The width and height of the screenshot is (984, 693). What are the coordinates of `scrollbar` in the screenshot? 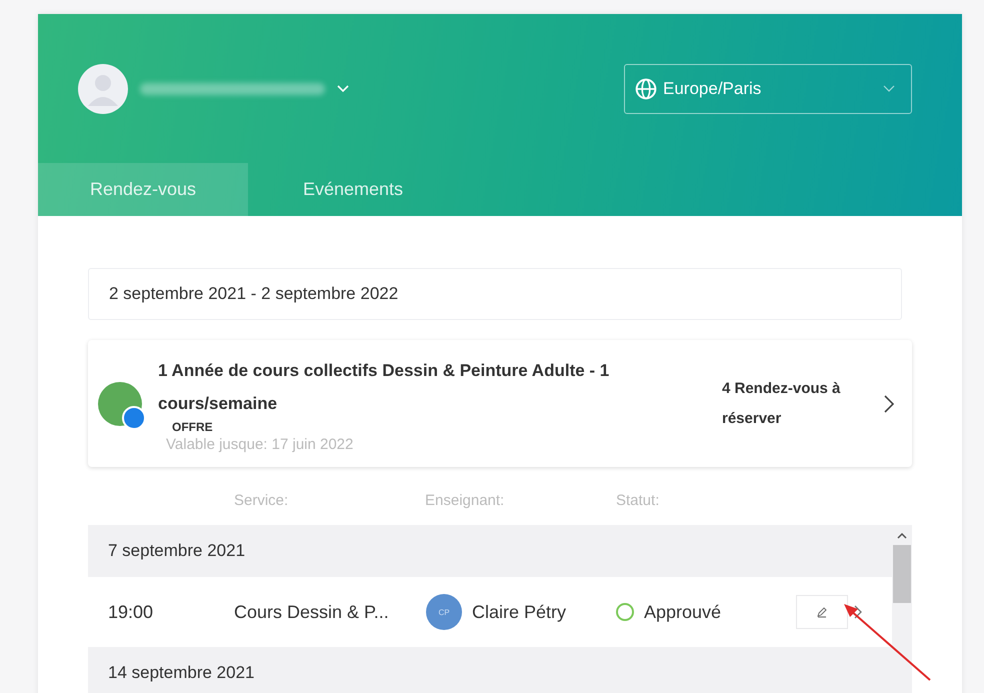 It's located at (902, 609).